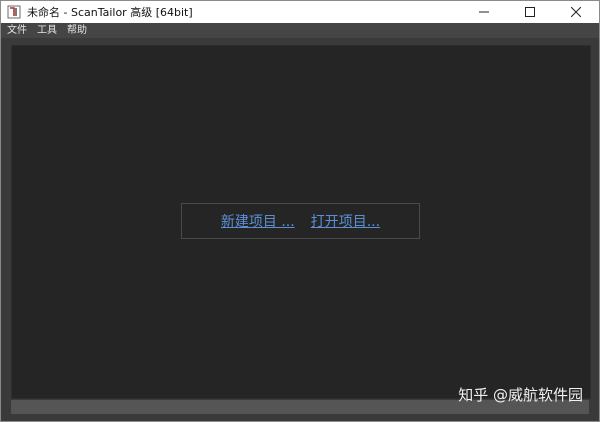 The image size is (600, 422). I want to click on close-icon, so click(576, 12).